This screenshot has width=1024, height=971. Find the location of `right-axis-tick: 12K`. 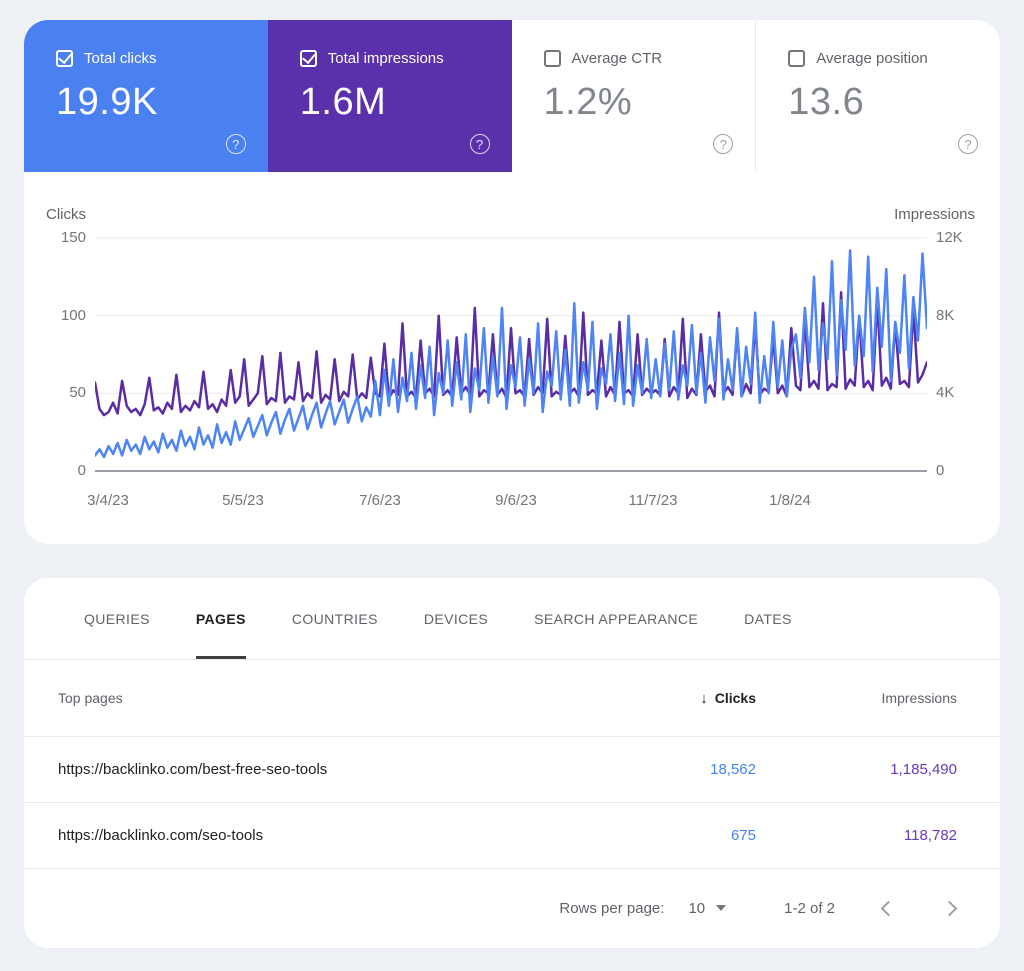

right-axis-tick: 12K is located at coordinates (949, 237).